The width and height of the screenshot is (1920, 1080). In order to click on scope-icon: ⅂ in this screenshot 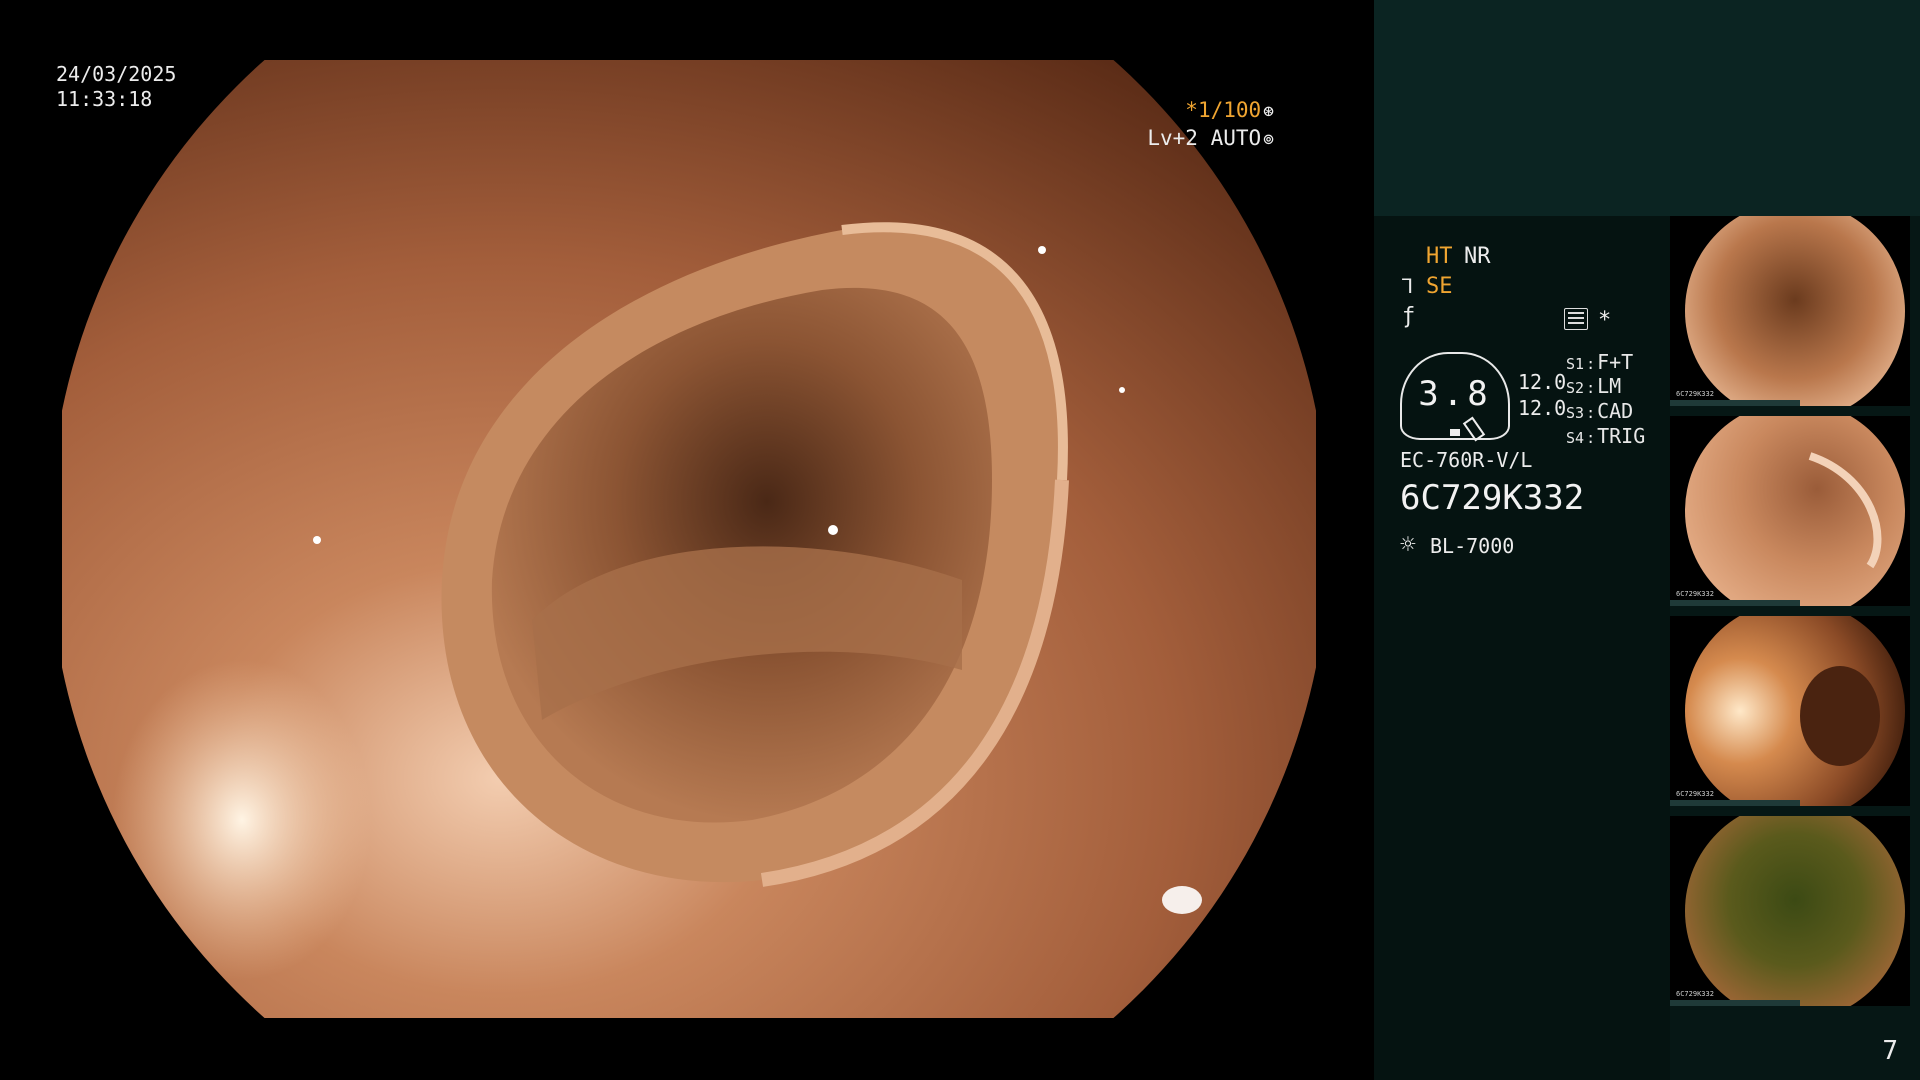, I will do `click(1408, 286)`.